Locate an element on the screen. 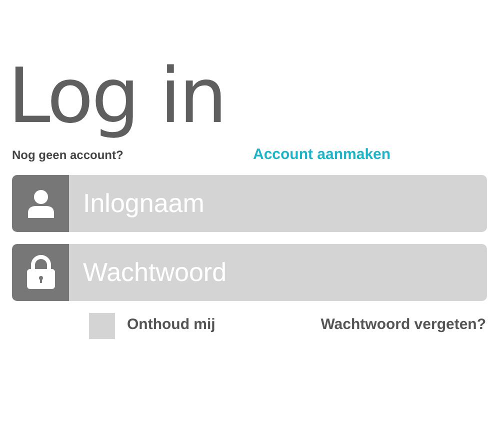 The image size is (500, 433). page-title: Log in is located at coordinates (117, 96).